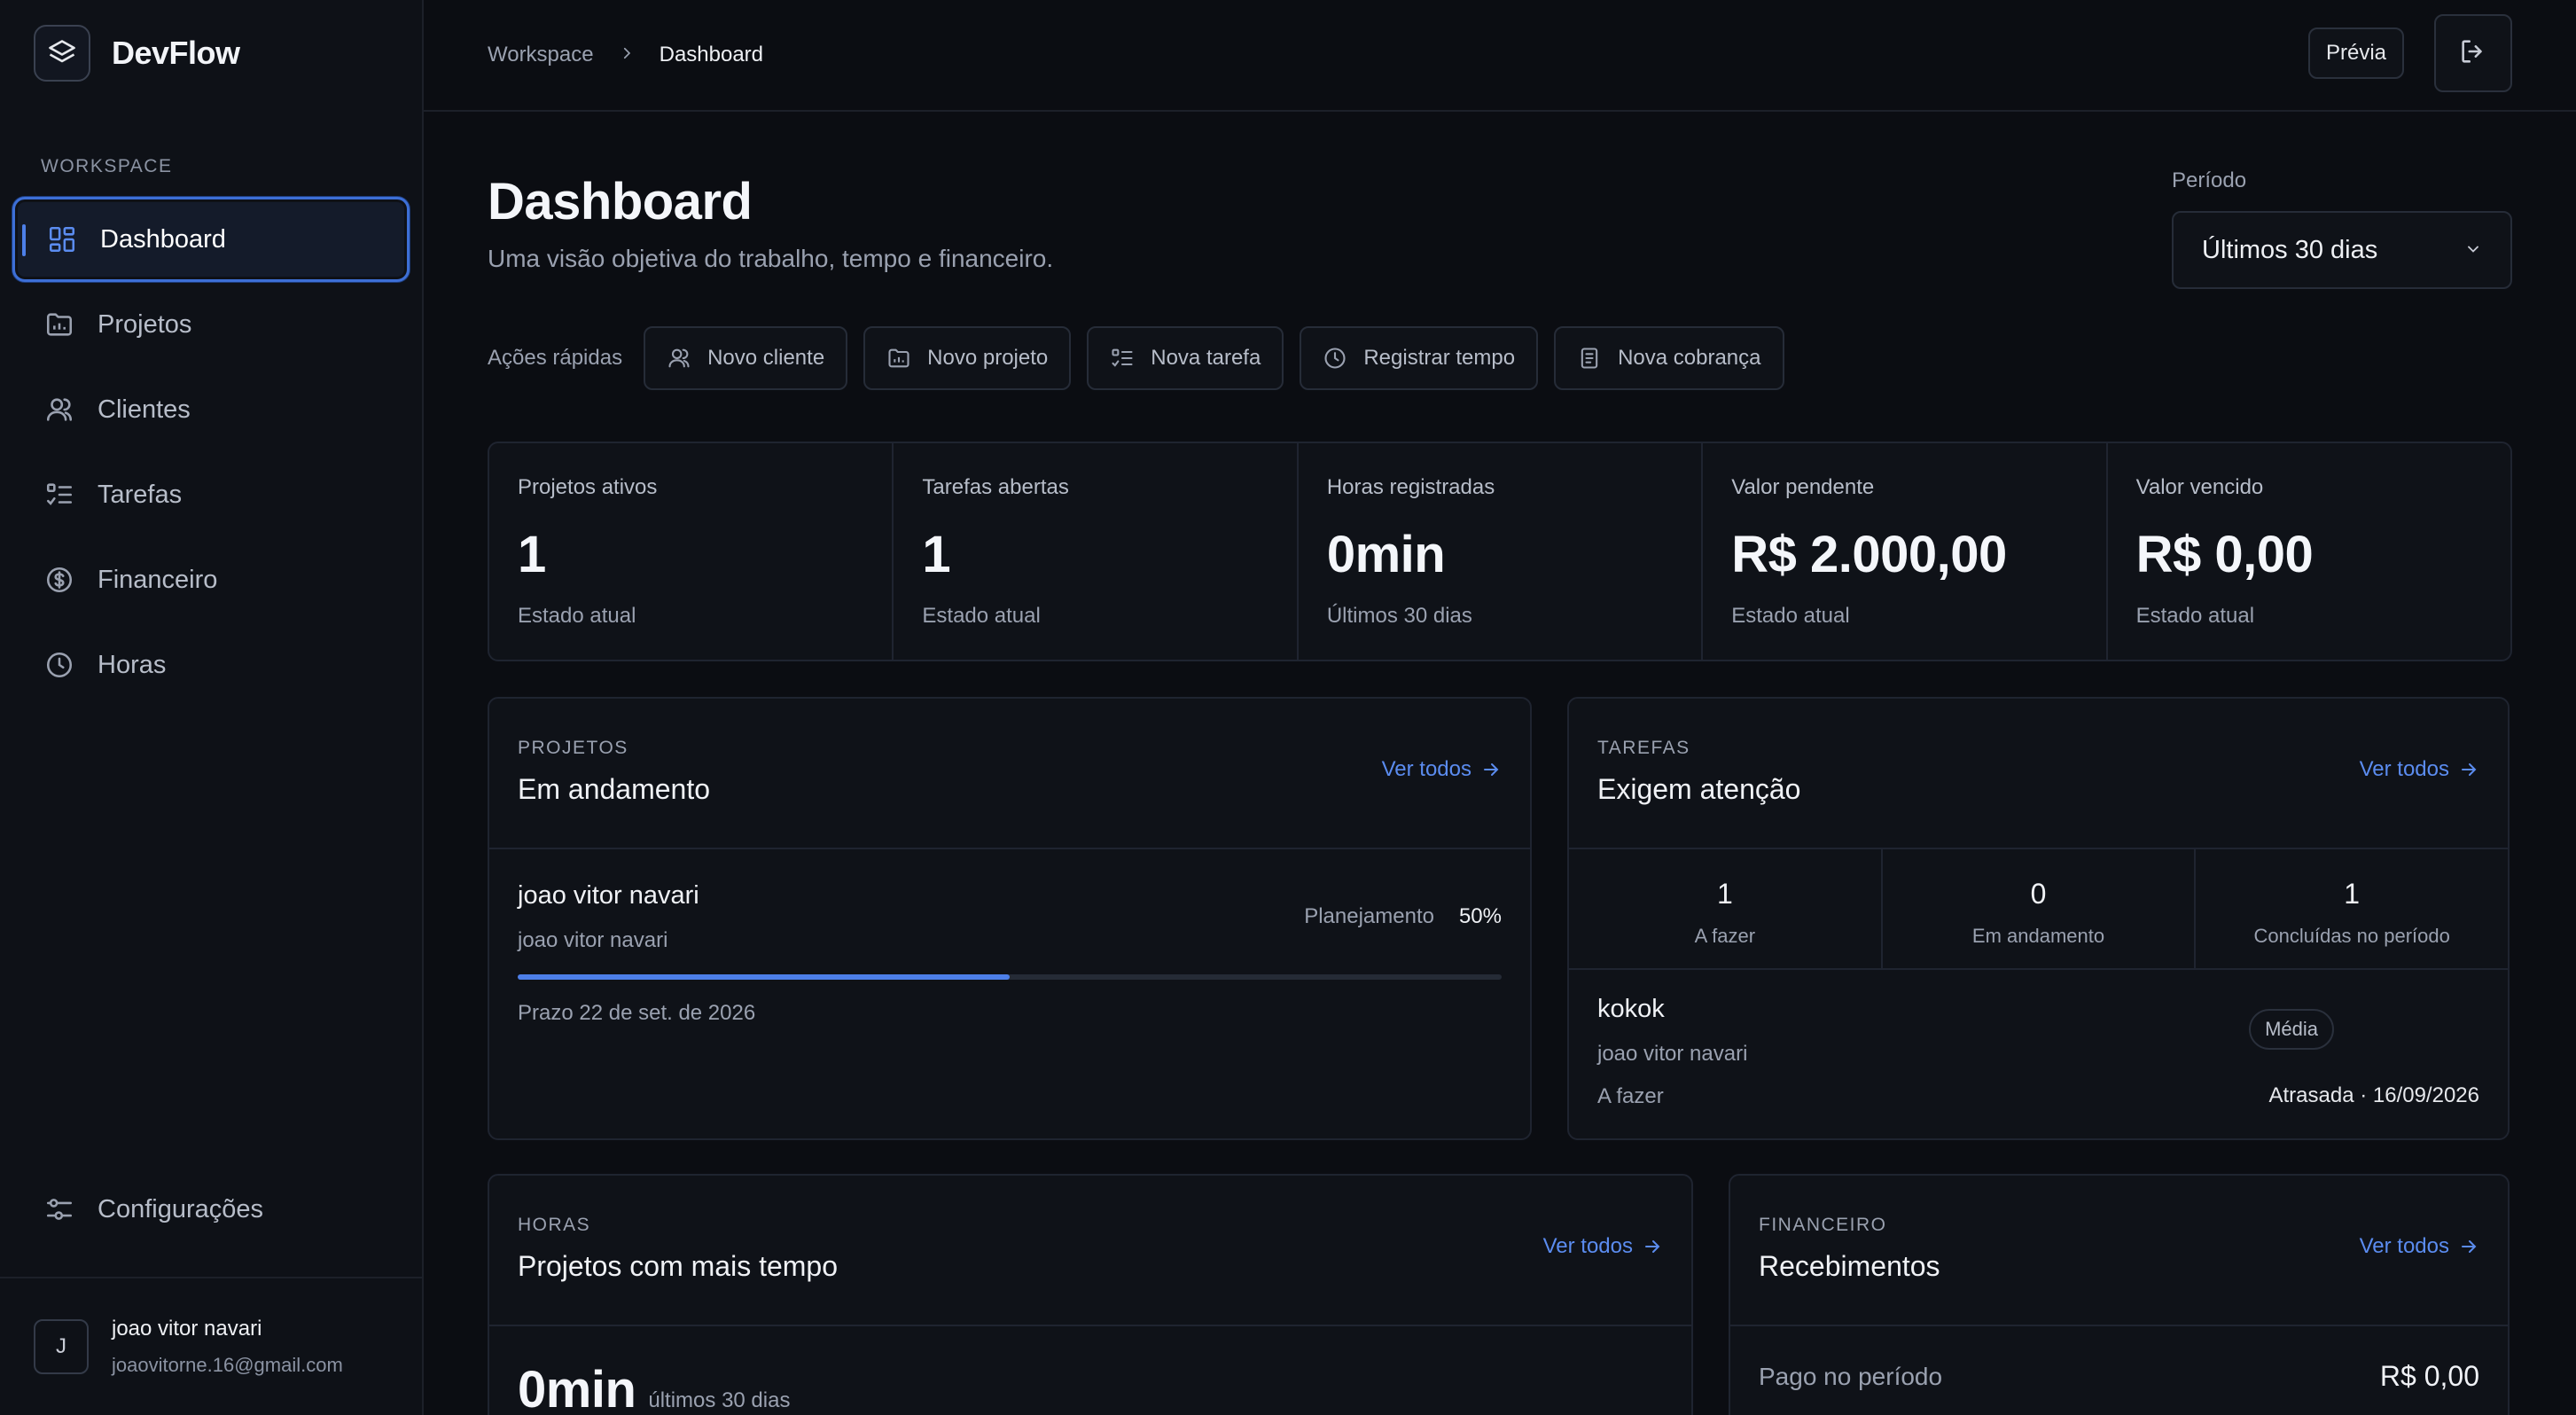 This screenshot has height=1415, width=2576. I want to click on task-count-todo: 1 A fazer, so click(1726, 908).